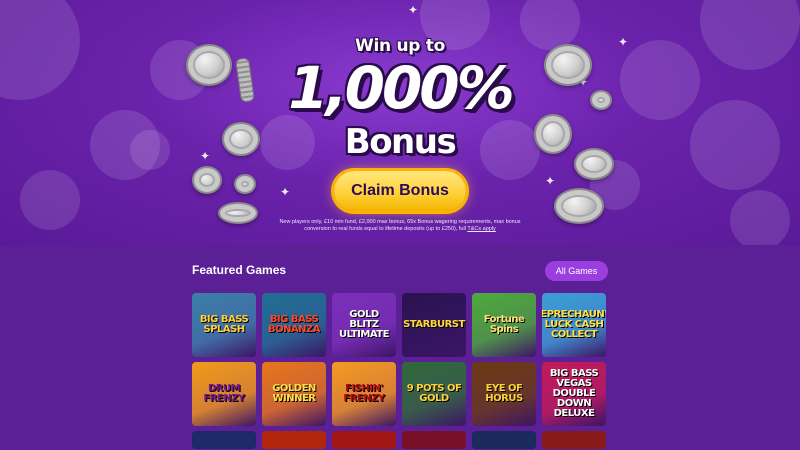 The width and height of the screenshot is (800, 450). I want to click on game-tile: BIG BASS SPLASH, so click(224, 325).